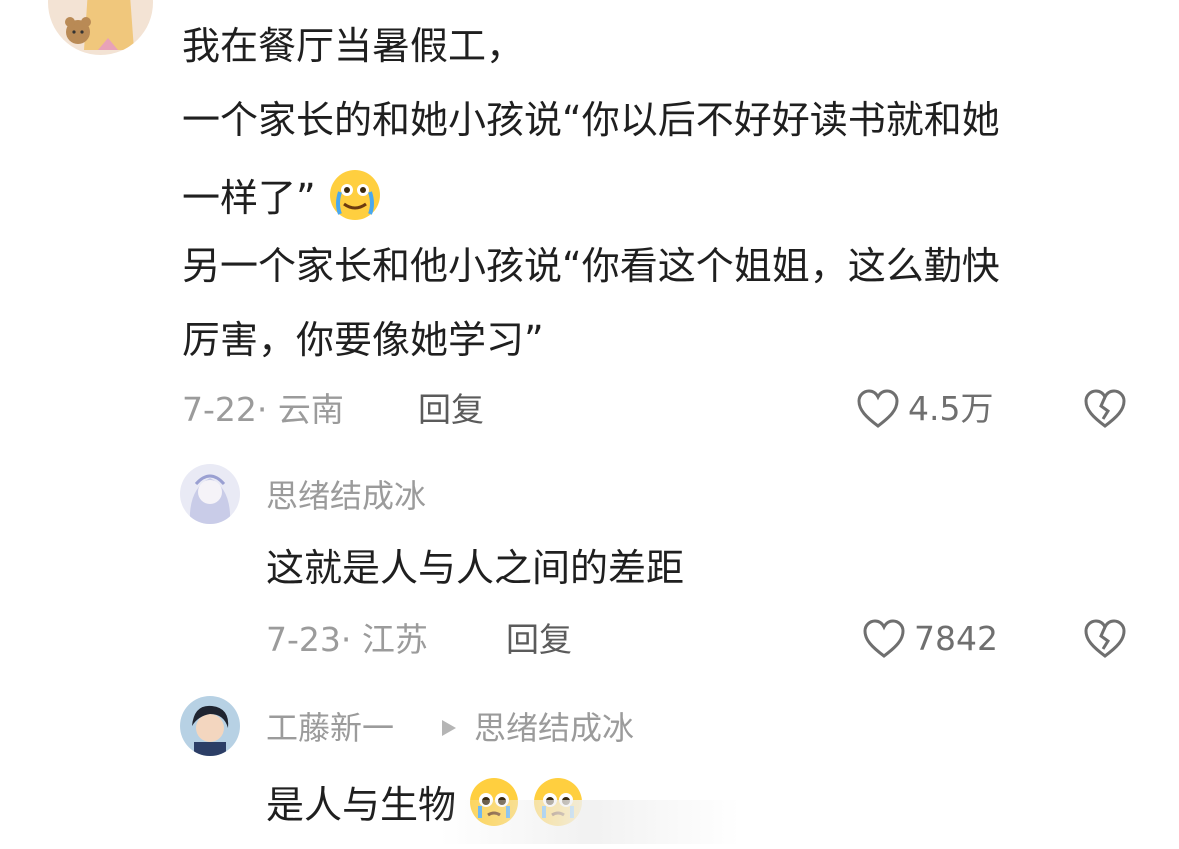  Describe the element at coordinates (361, 805) in the screenshot. I see `reply-text-content: 是人与生物` at that location.